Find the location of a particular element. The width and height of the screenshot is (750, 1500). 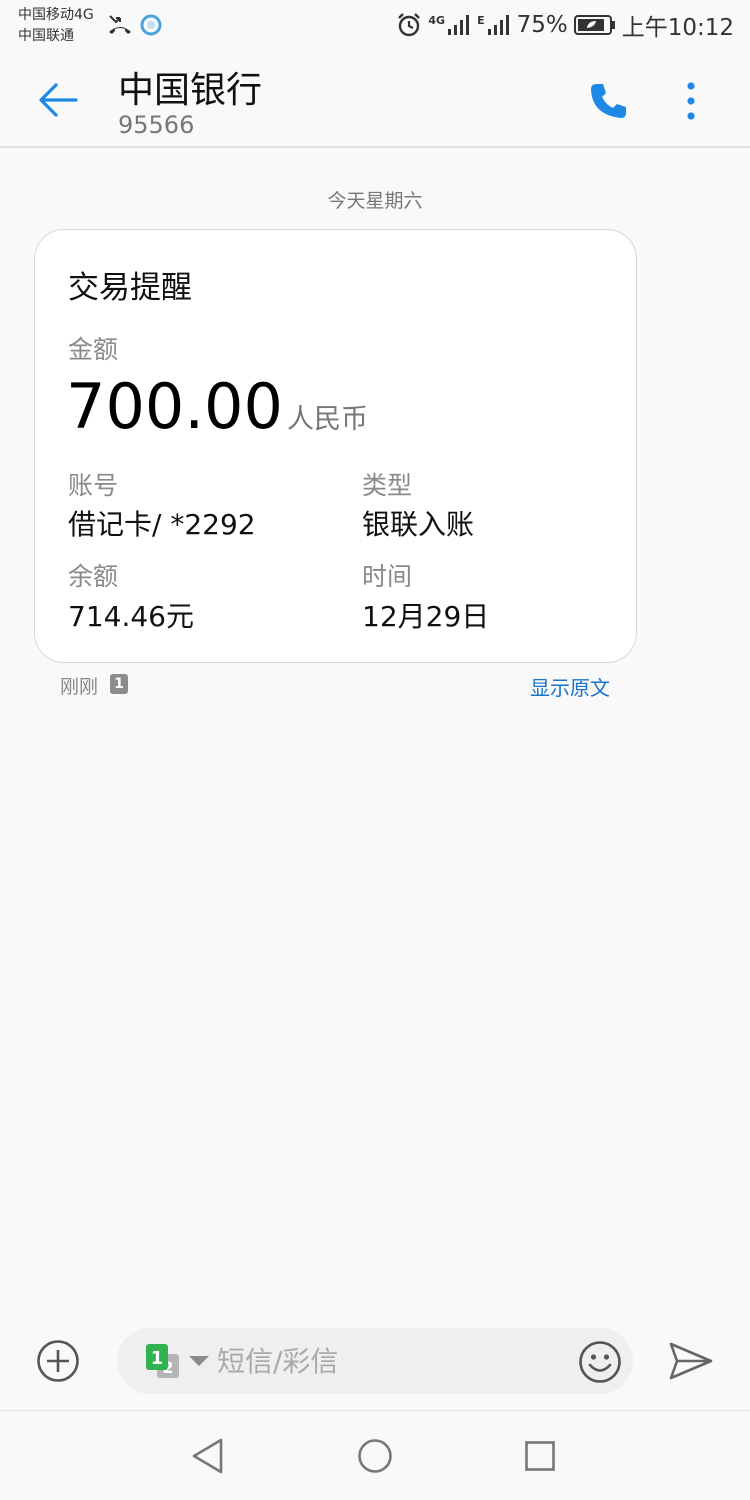

dropdown-arrow-icon is located at coordinates (199, 1361).